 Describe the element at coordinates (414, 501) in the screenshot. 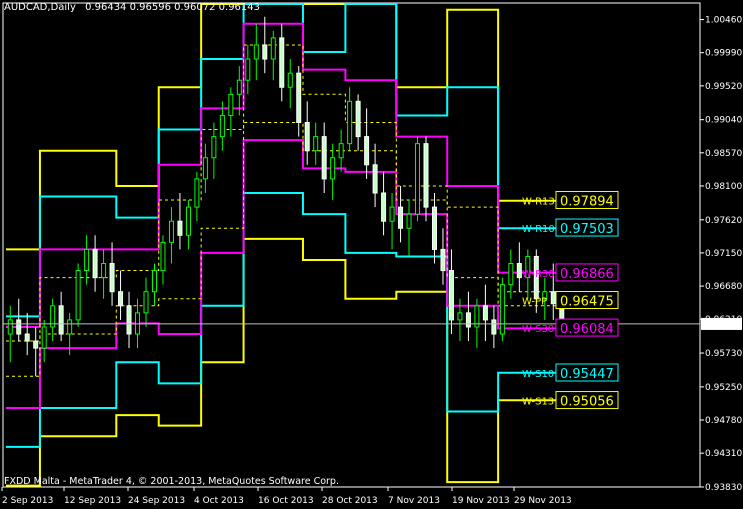

I see `x-tick-label: 7 Nov 2013` at that location.